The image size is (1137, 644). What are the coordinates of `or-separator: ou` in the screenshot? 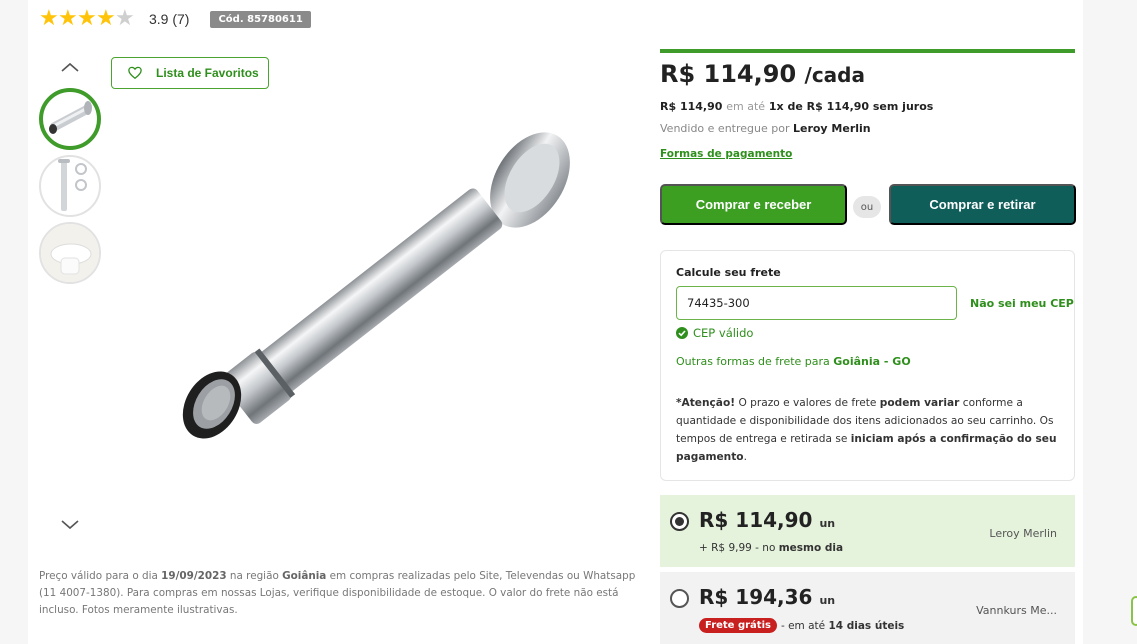 It's located at (867, 207).